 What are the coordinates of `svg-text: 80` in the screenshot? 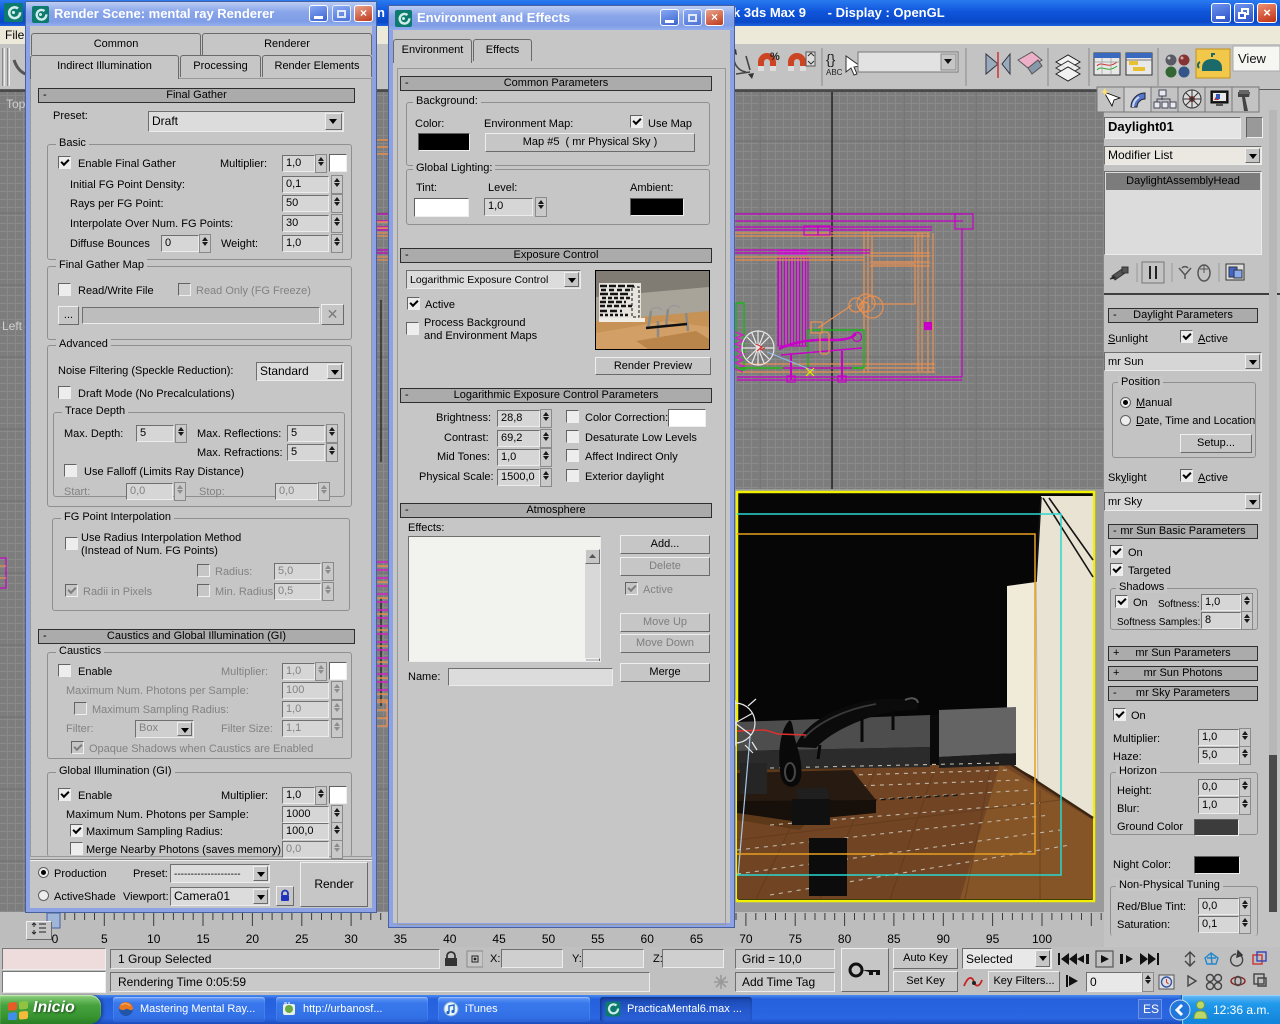 It's located at (845, 939).